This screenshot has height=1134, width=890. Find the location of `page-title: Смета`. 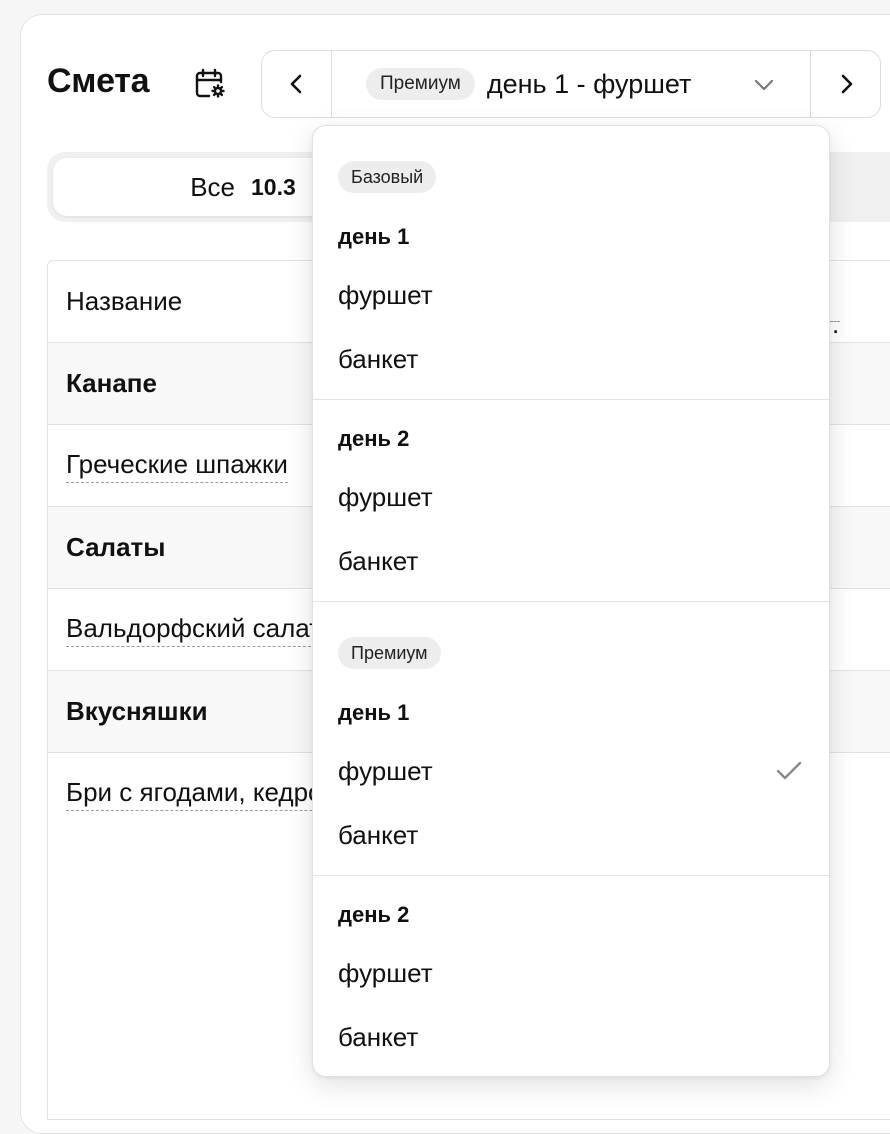

page-title: Смета is located at coordinates (98, 81).